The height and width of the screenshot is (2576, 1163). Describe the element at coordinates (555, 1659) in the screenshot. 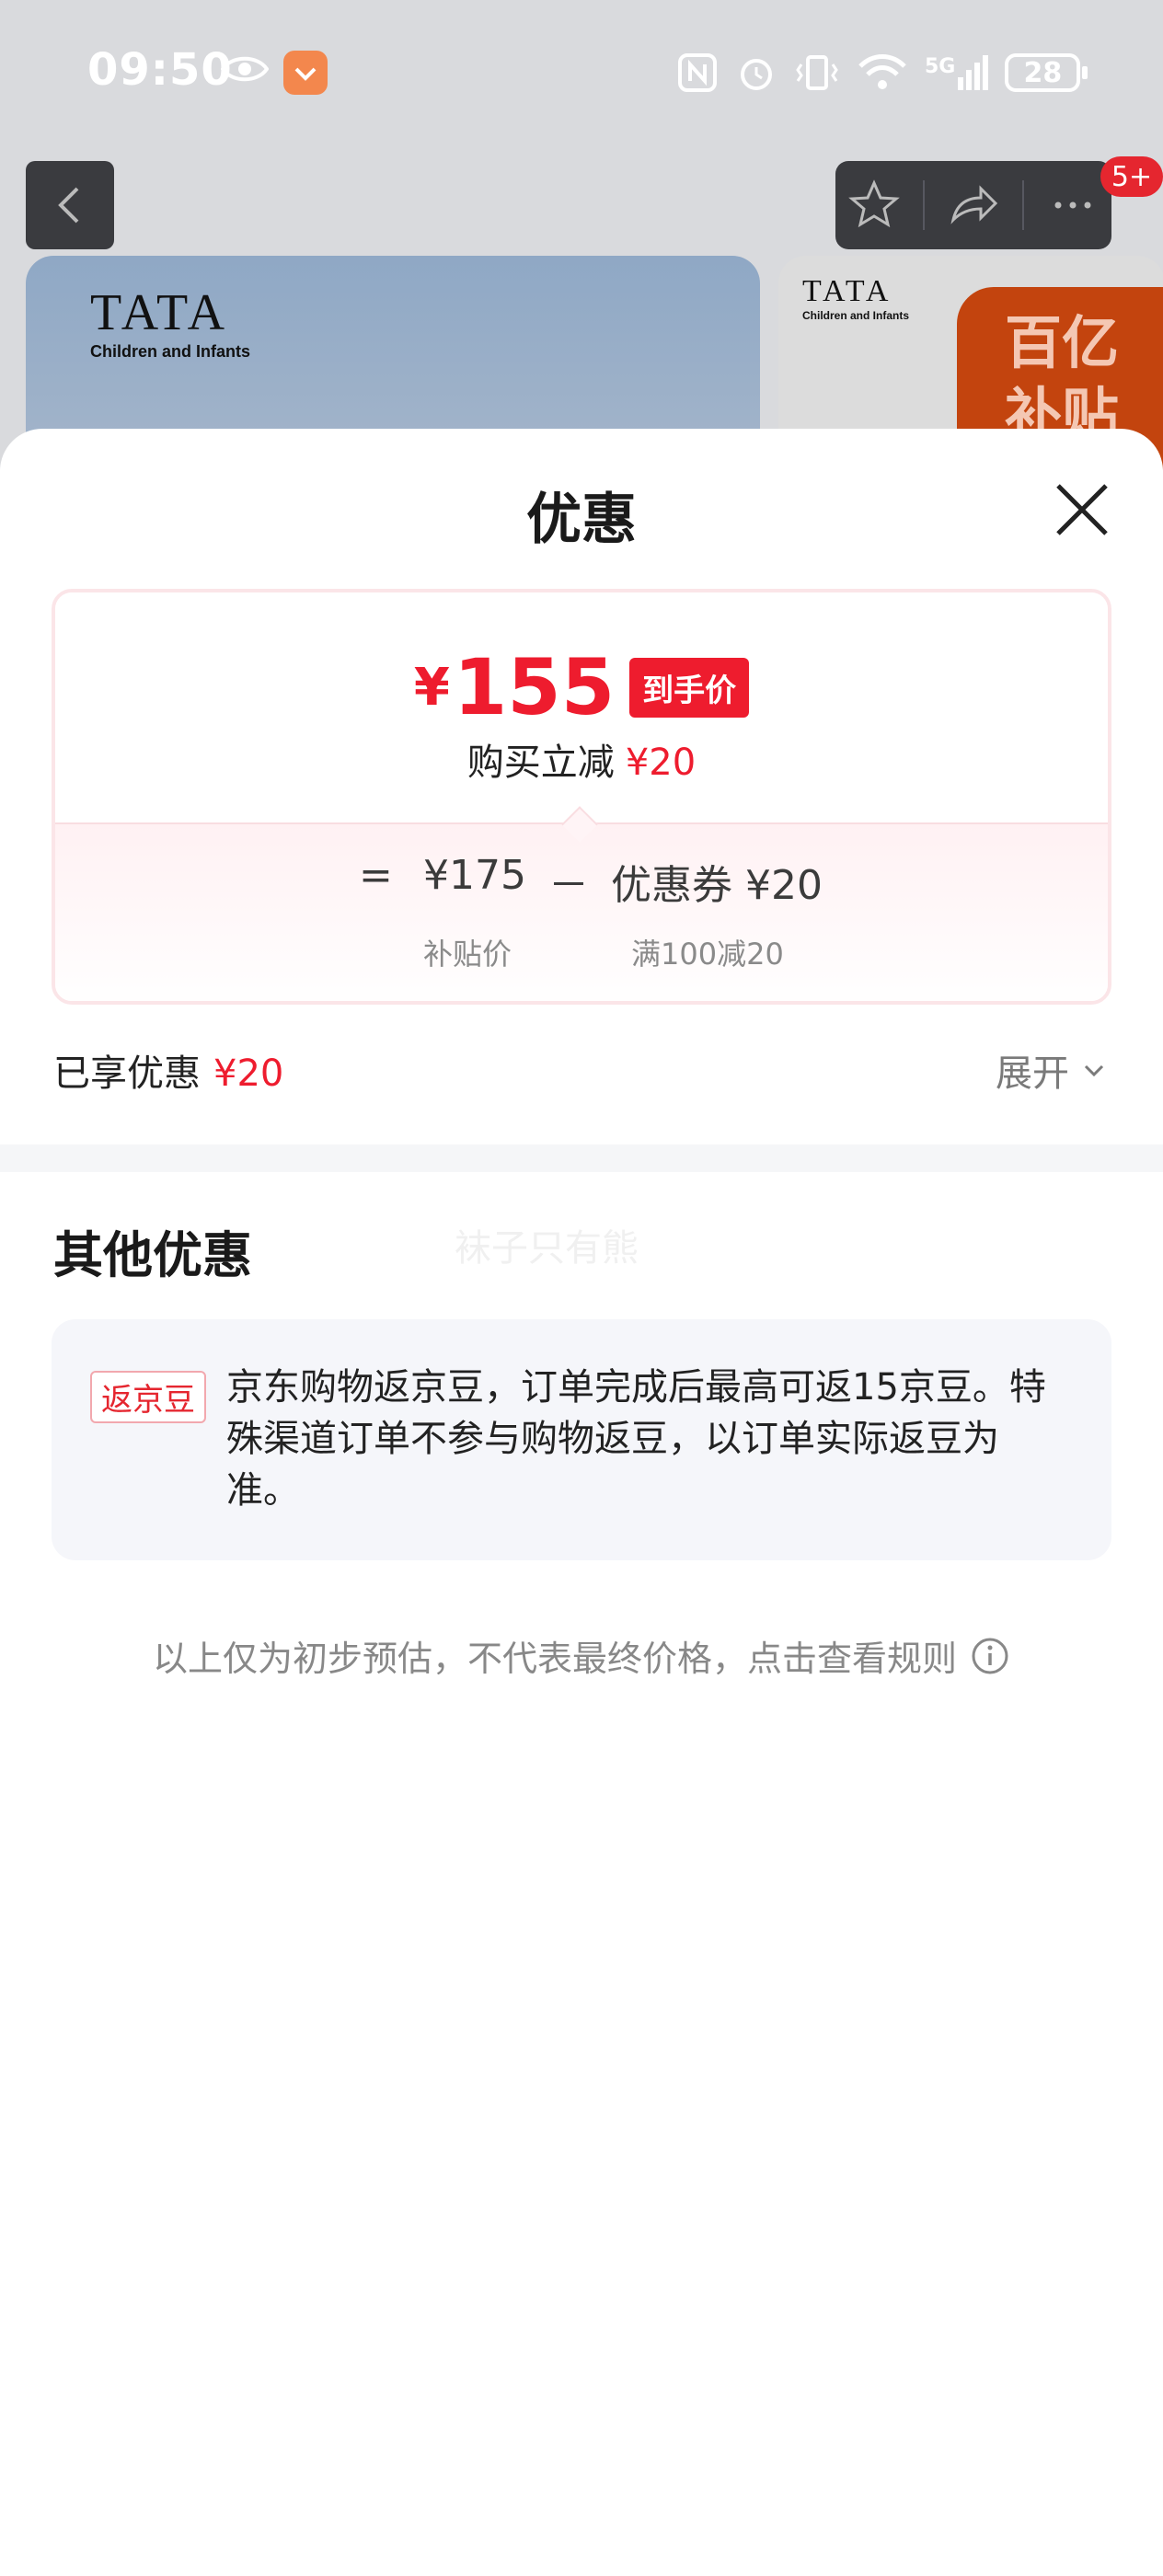

I see `rules-note-text: 以上仅为初步预估，不代表最终价格，点击查看规则` at that location.